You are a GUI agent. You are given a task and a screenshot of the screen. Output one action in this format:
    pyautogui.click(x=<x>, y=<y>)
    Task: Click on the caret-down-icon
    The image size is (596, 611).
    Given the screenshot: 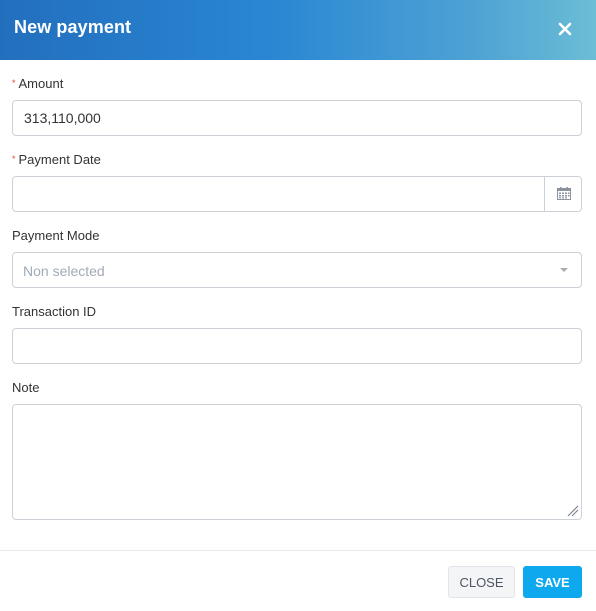 What is the action you would take?
    pyautogui.click(x=564, y=270)
    